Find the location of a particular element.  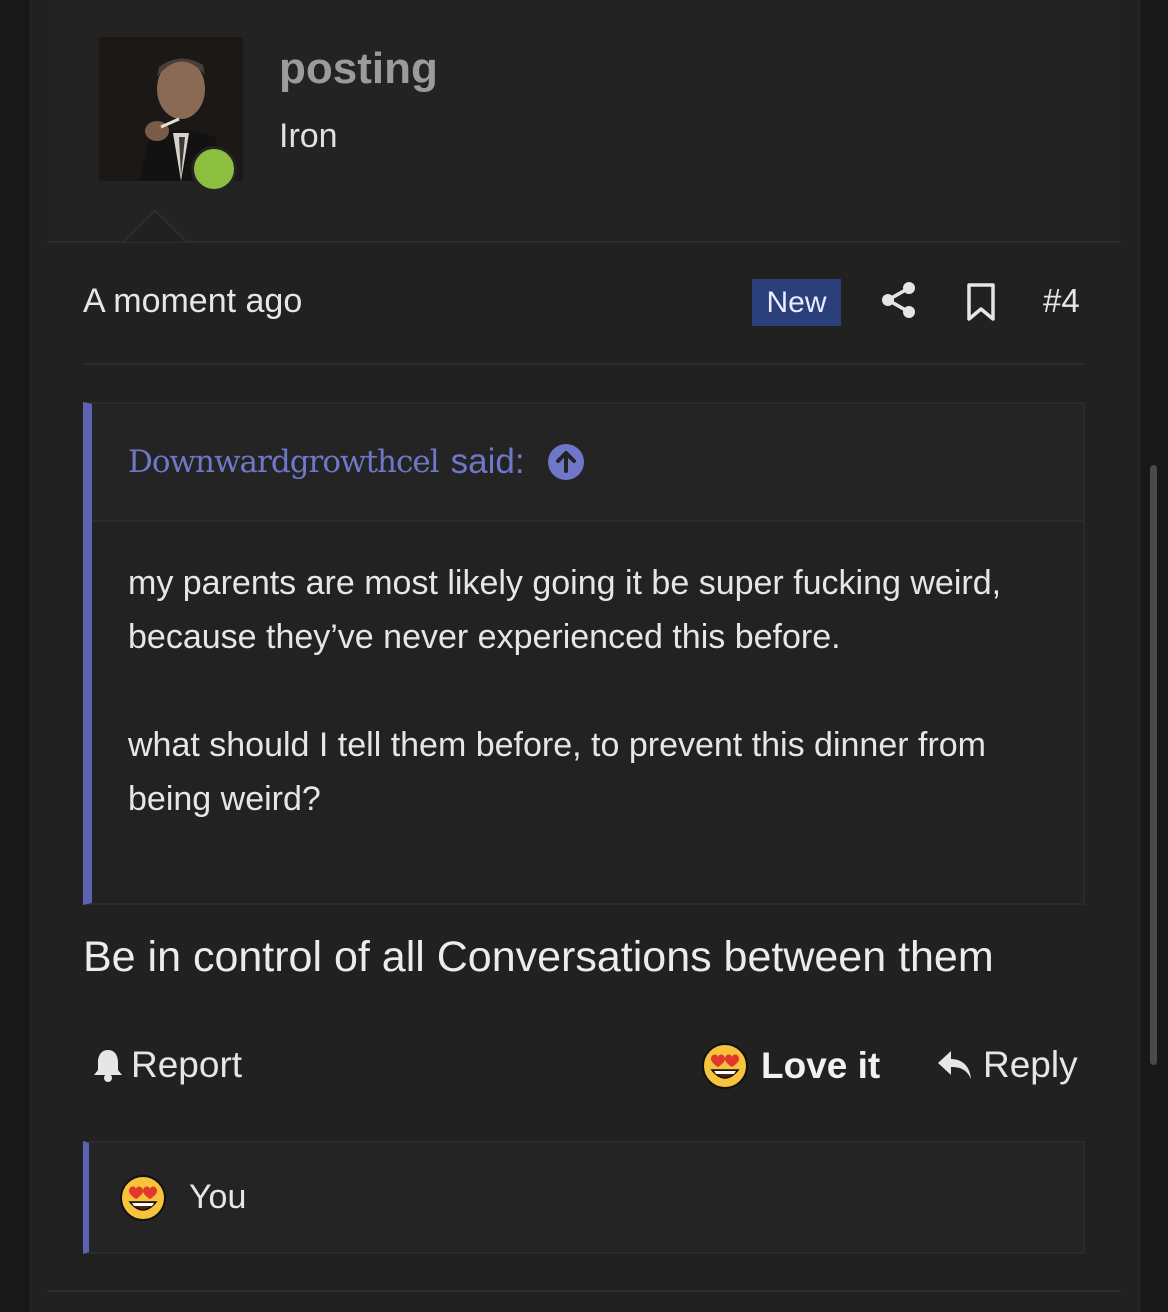

reactions-bar: You is located at coordinates (584, 1197).